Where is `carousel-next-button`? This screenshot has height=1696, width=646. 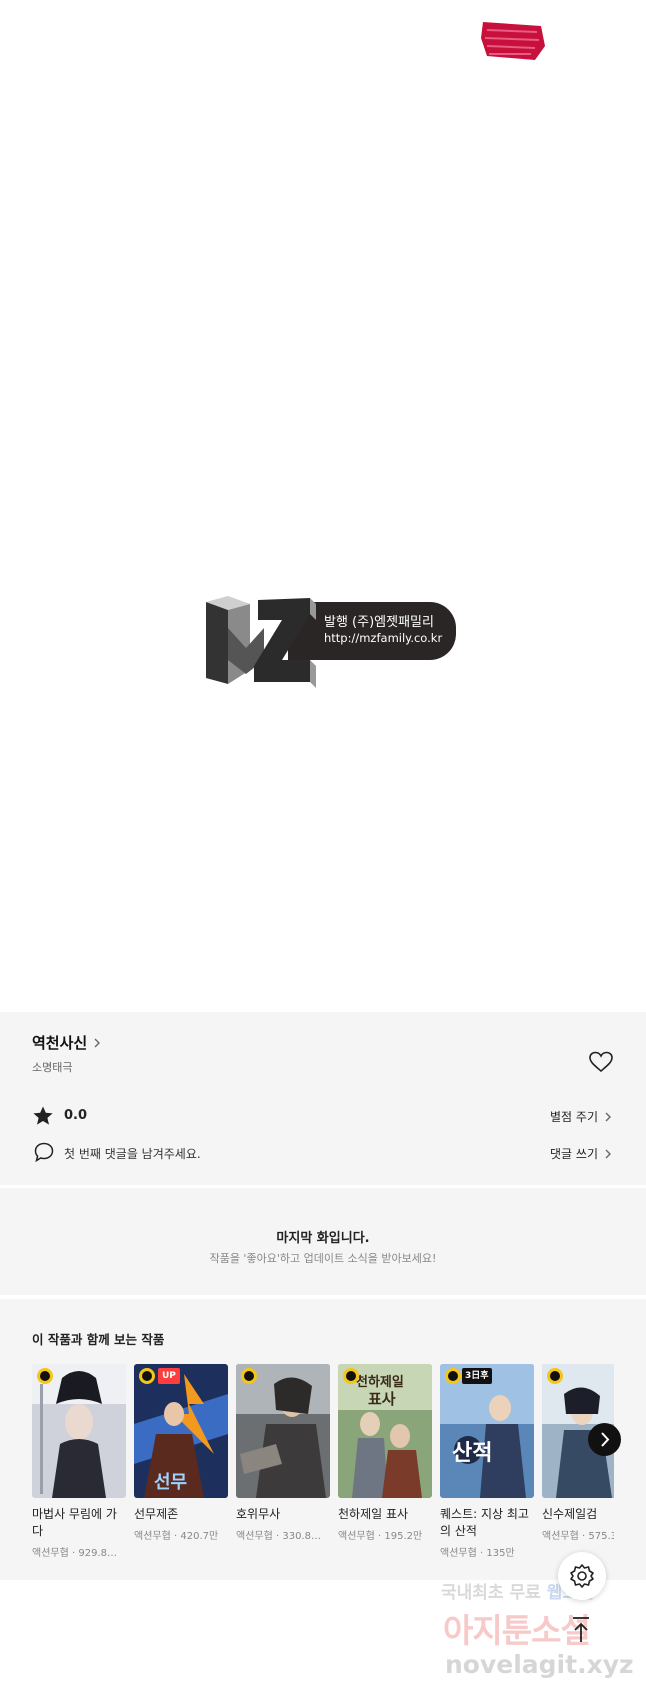 carousel-next-button is located at coordinates (604, 1439).